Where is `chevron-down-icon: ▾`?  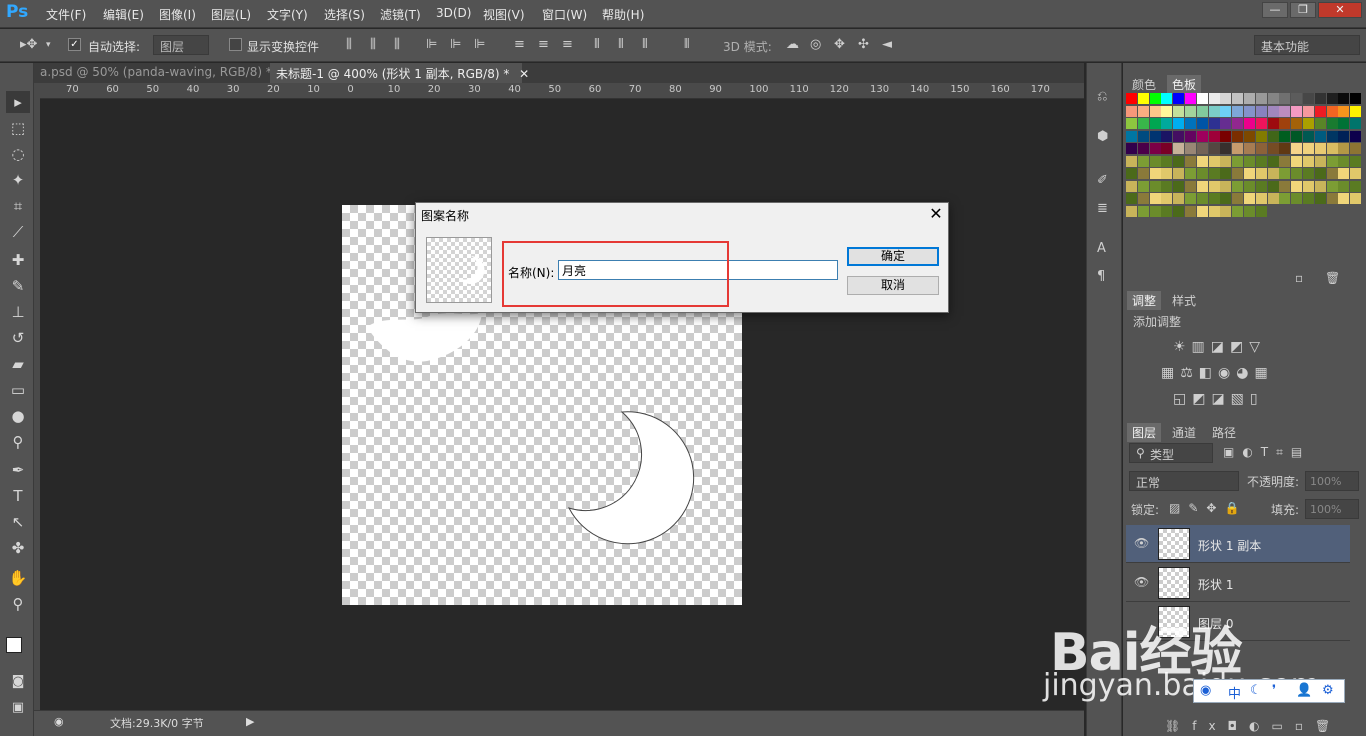
chevron-down-icon: ▾ is located at coordinates (48, 45).